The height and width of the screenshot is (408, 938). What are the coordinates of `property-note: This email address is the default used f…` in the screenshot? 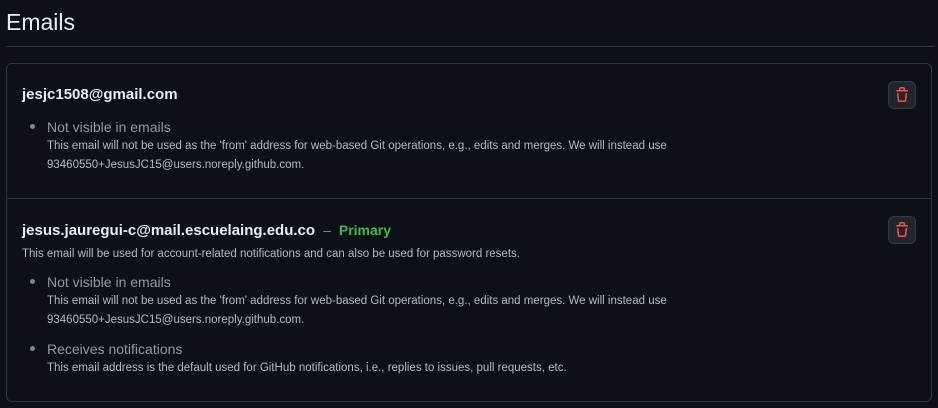 It's located at (307, 368).